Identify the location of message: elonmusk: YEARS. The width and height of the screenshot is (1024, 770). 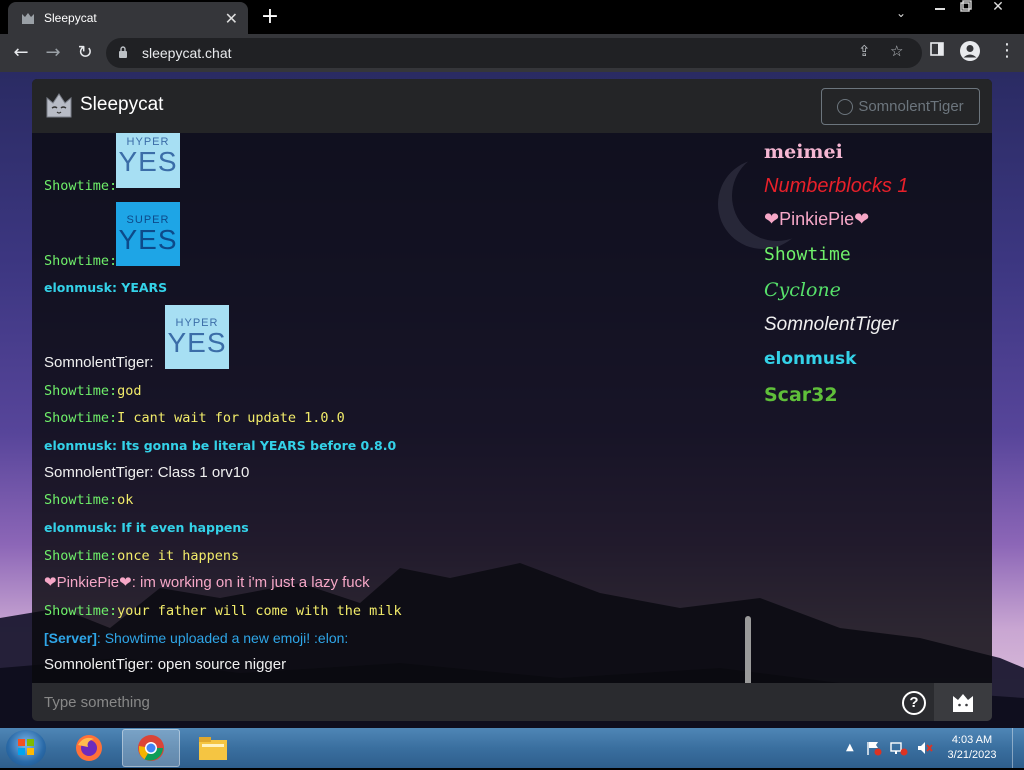
(106, 287).